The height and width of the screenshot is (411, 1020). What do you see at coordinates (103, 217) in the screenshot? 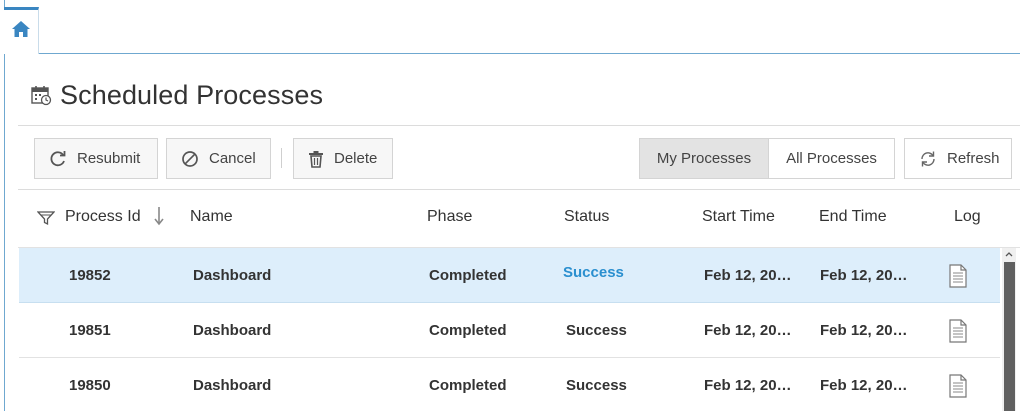
I see `column-header-process-id: Process Id` at bounding box center [103, 217].